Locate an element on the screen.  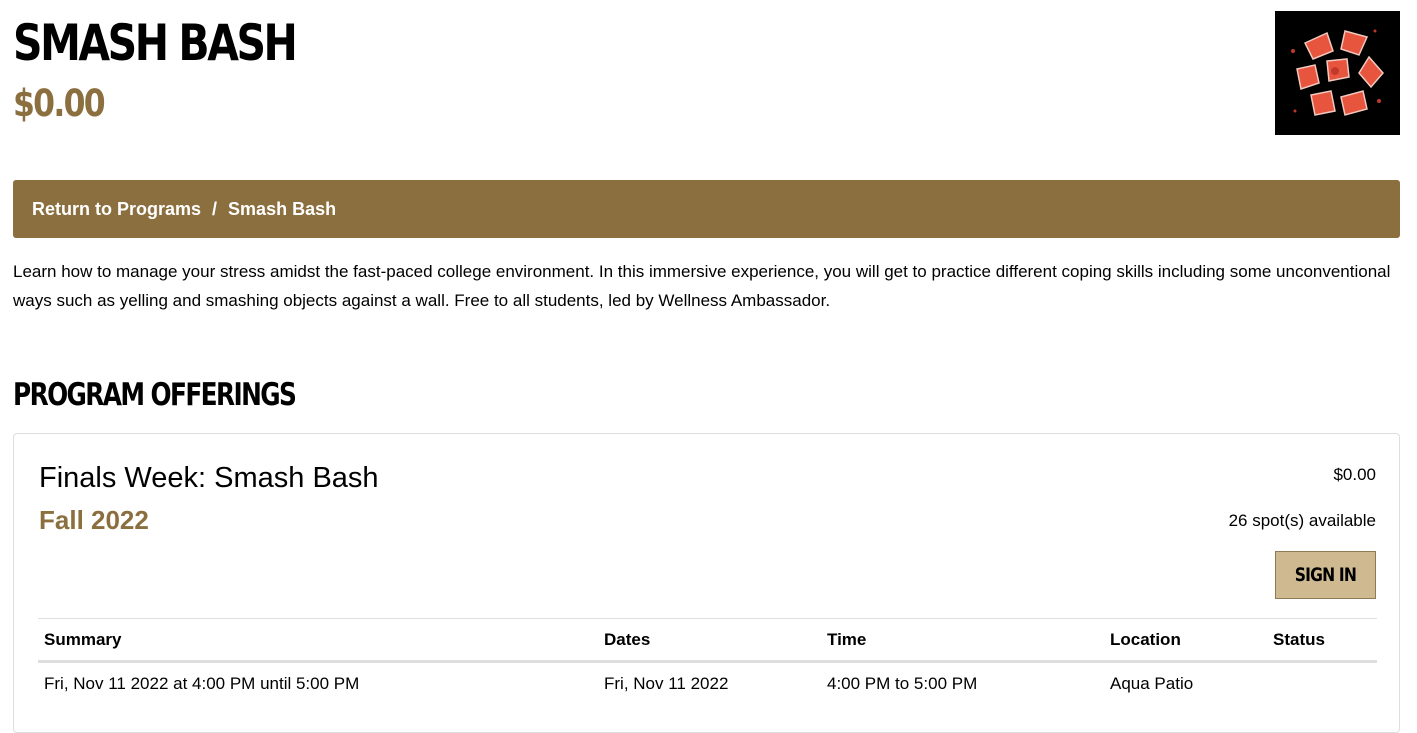
plate-shards-icon is located at coordinates (1337, 73).